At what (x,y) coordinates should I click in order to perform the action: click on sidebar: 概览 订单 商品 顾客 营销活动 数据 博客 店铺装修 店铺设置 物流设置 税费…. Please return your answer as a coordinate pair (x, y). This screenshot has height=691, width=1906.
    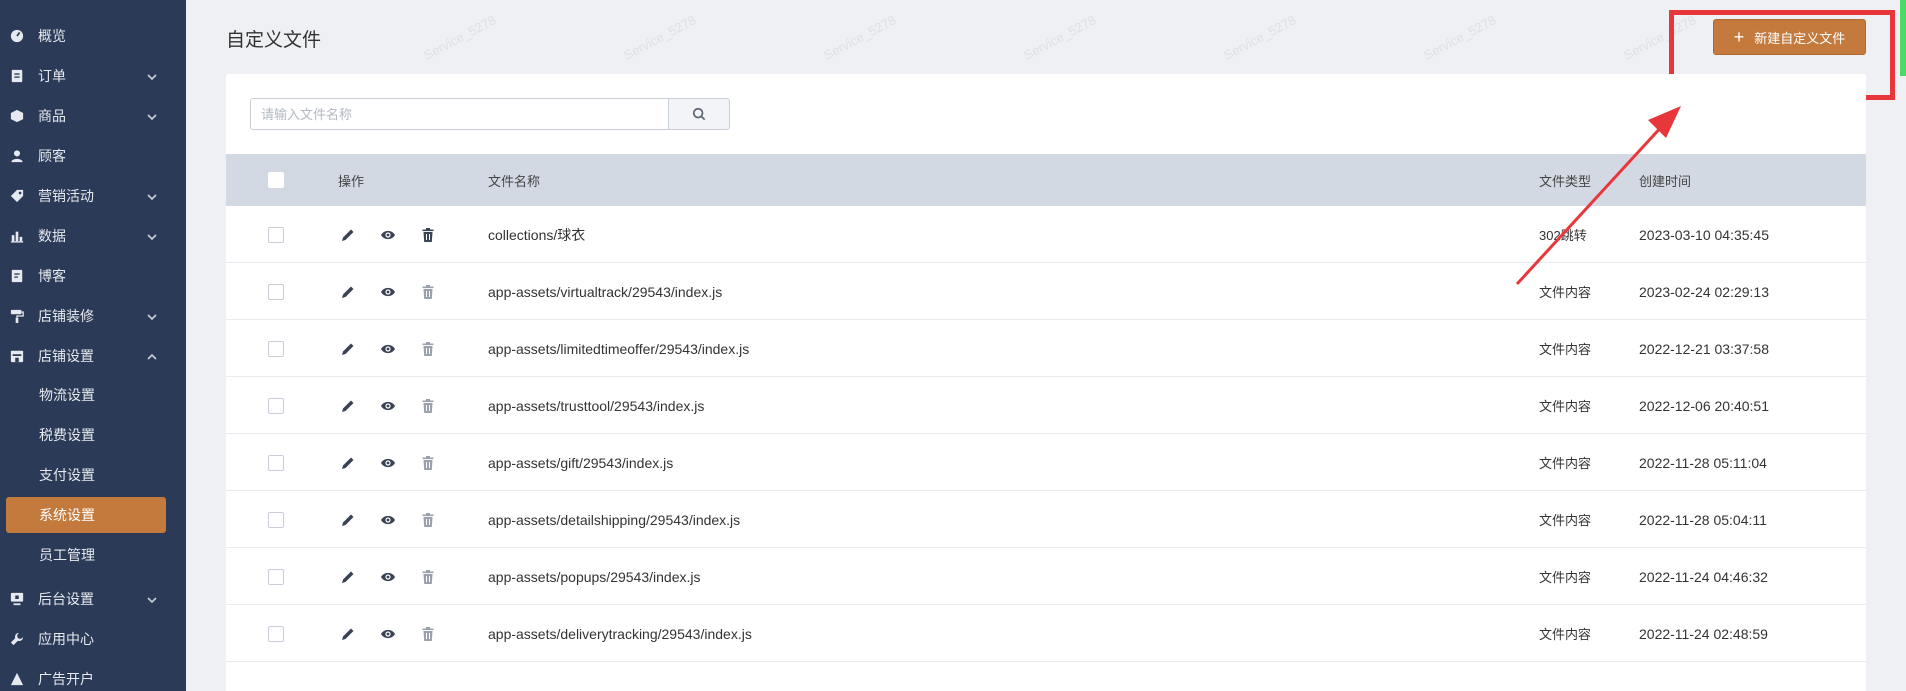
    Looking at the image, I should click on (93, 345).